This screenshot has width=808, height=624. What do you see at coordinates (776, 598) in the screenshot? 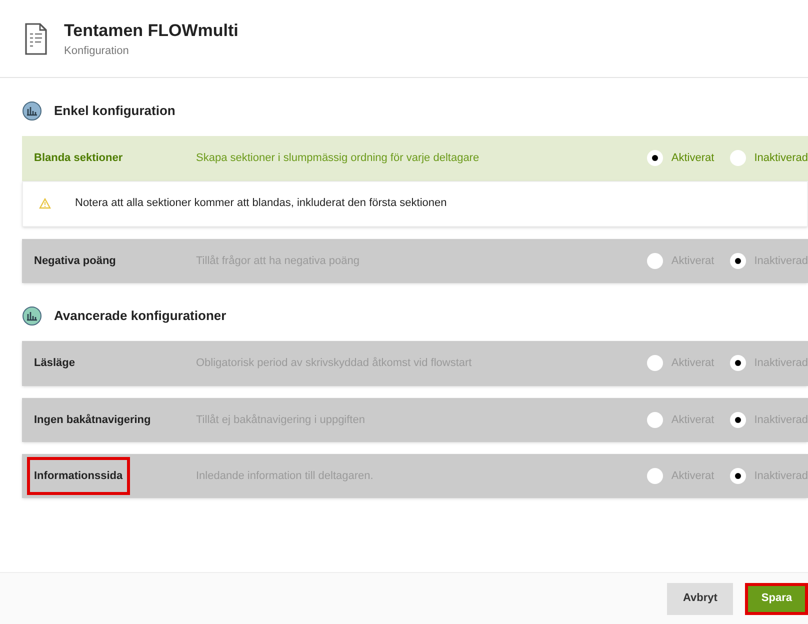
I see `save-button: Spara` at bounding box center [776, 598].